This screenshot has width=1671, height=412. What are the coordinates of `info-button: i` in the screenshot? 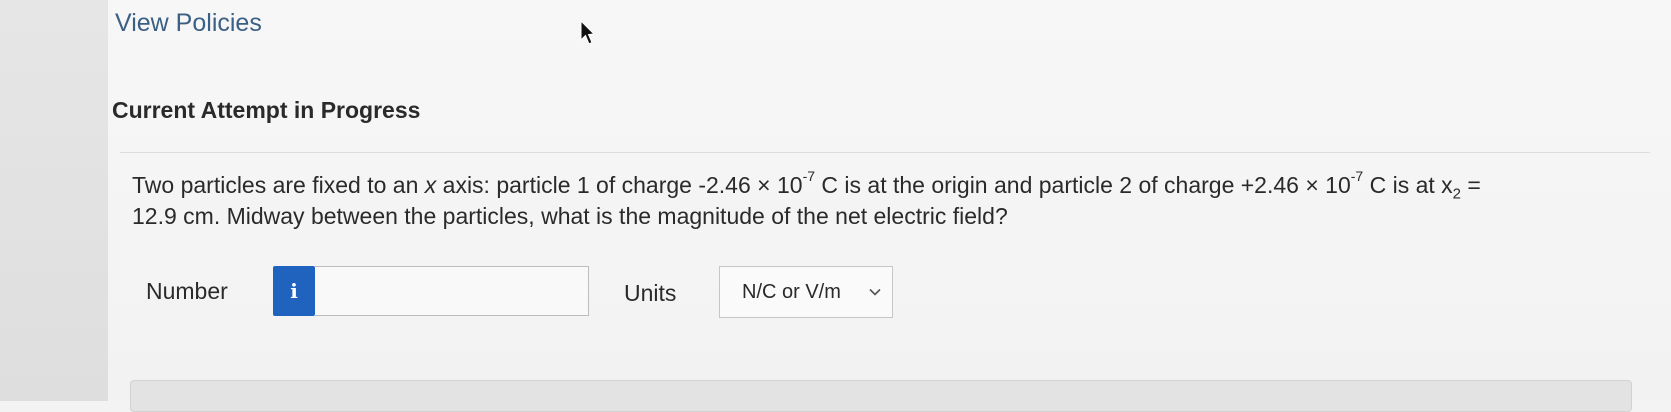 It's located at (294, 291).